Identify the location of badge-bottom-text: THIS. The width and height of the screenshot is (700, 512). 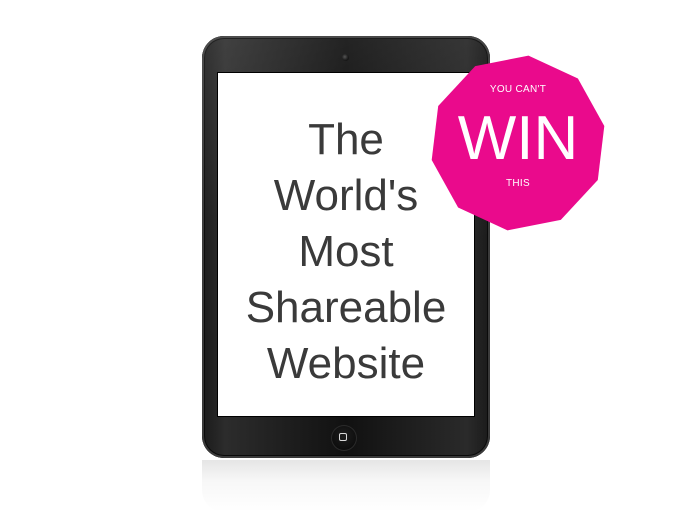
(518, 183).